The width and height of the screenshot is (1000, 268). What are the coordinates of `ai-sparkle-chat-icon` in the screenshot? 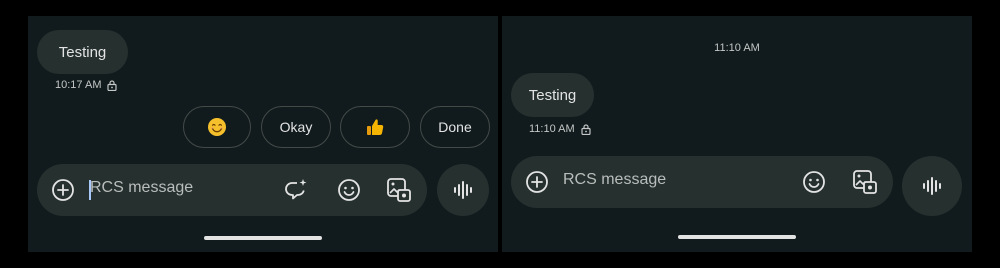 It's located at (296, 190).